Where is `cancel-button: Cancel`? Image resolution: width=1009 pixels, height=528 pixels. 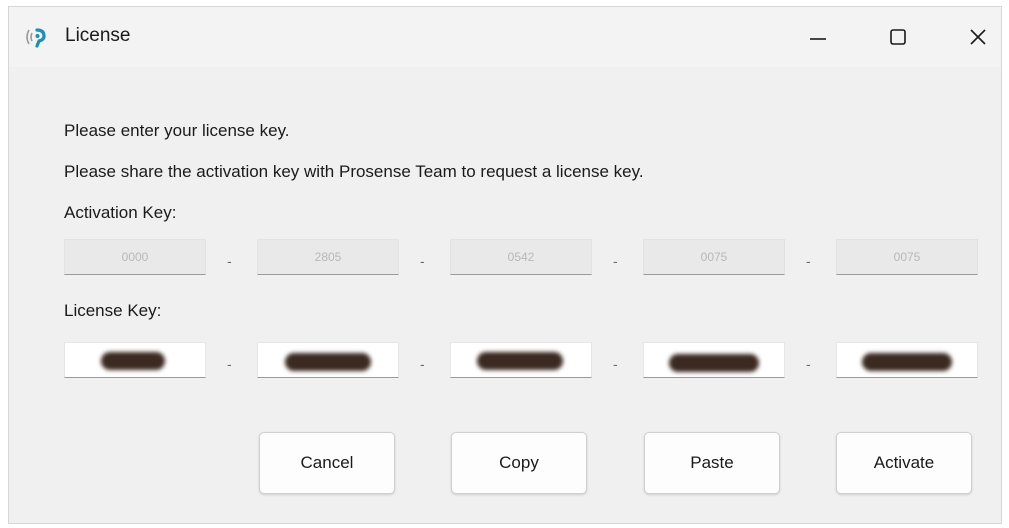
cancel-button: Cancel is located at coordinates (327, 463).